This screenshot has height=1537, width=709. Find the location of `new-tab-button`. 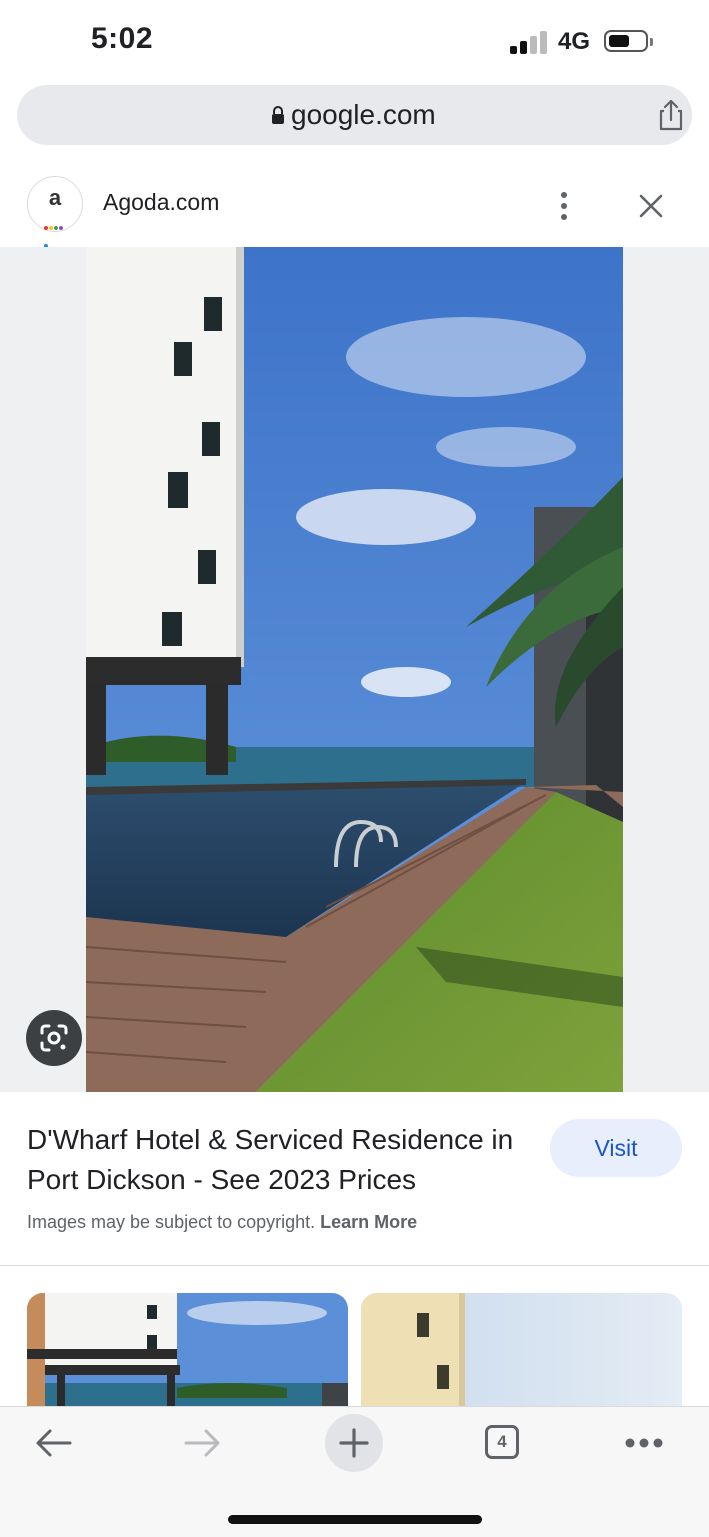

new-tab-button is located at coordinates (354, 1443).